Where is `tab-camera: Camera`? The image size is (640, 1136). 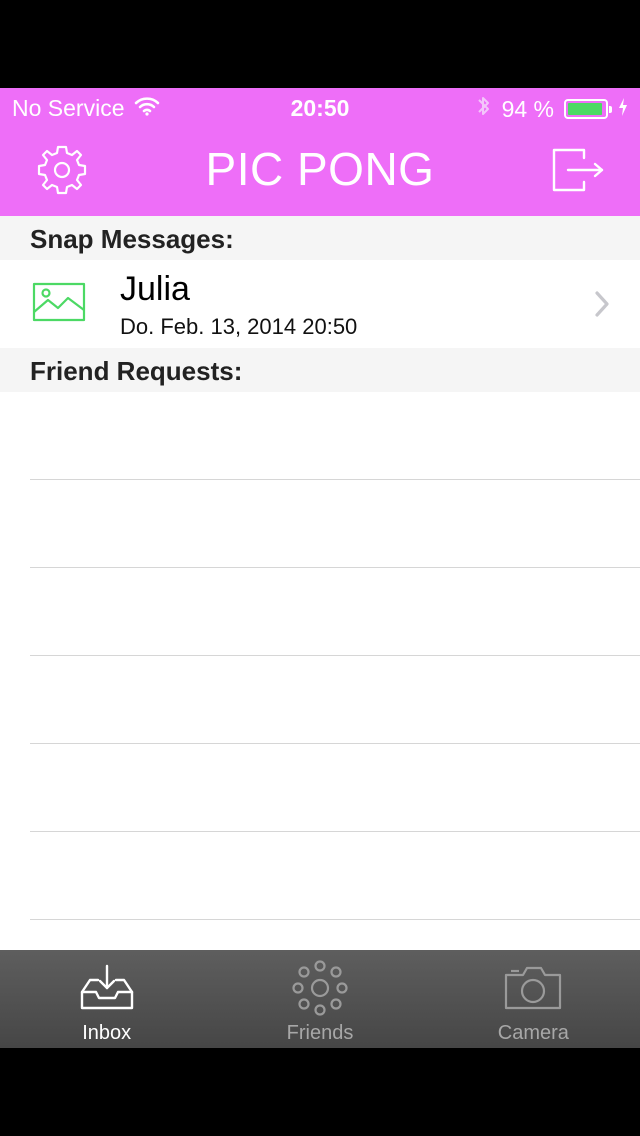
tab-camera: Camera is located at coordinates (533, 999).